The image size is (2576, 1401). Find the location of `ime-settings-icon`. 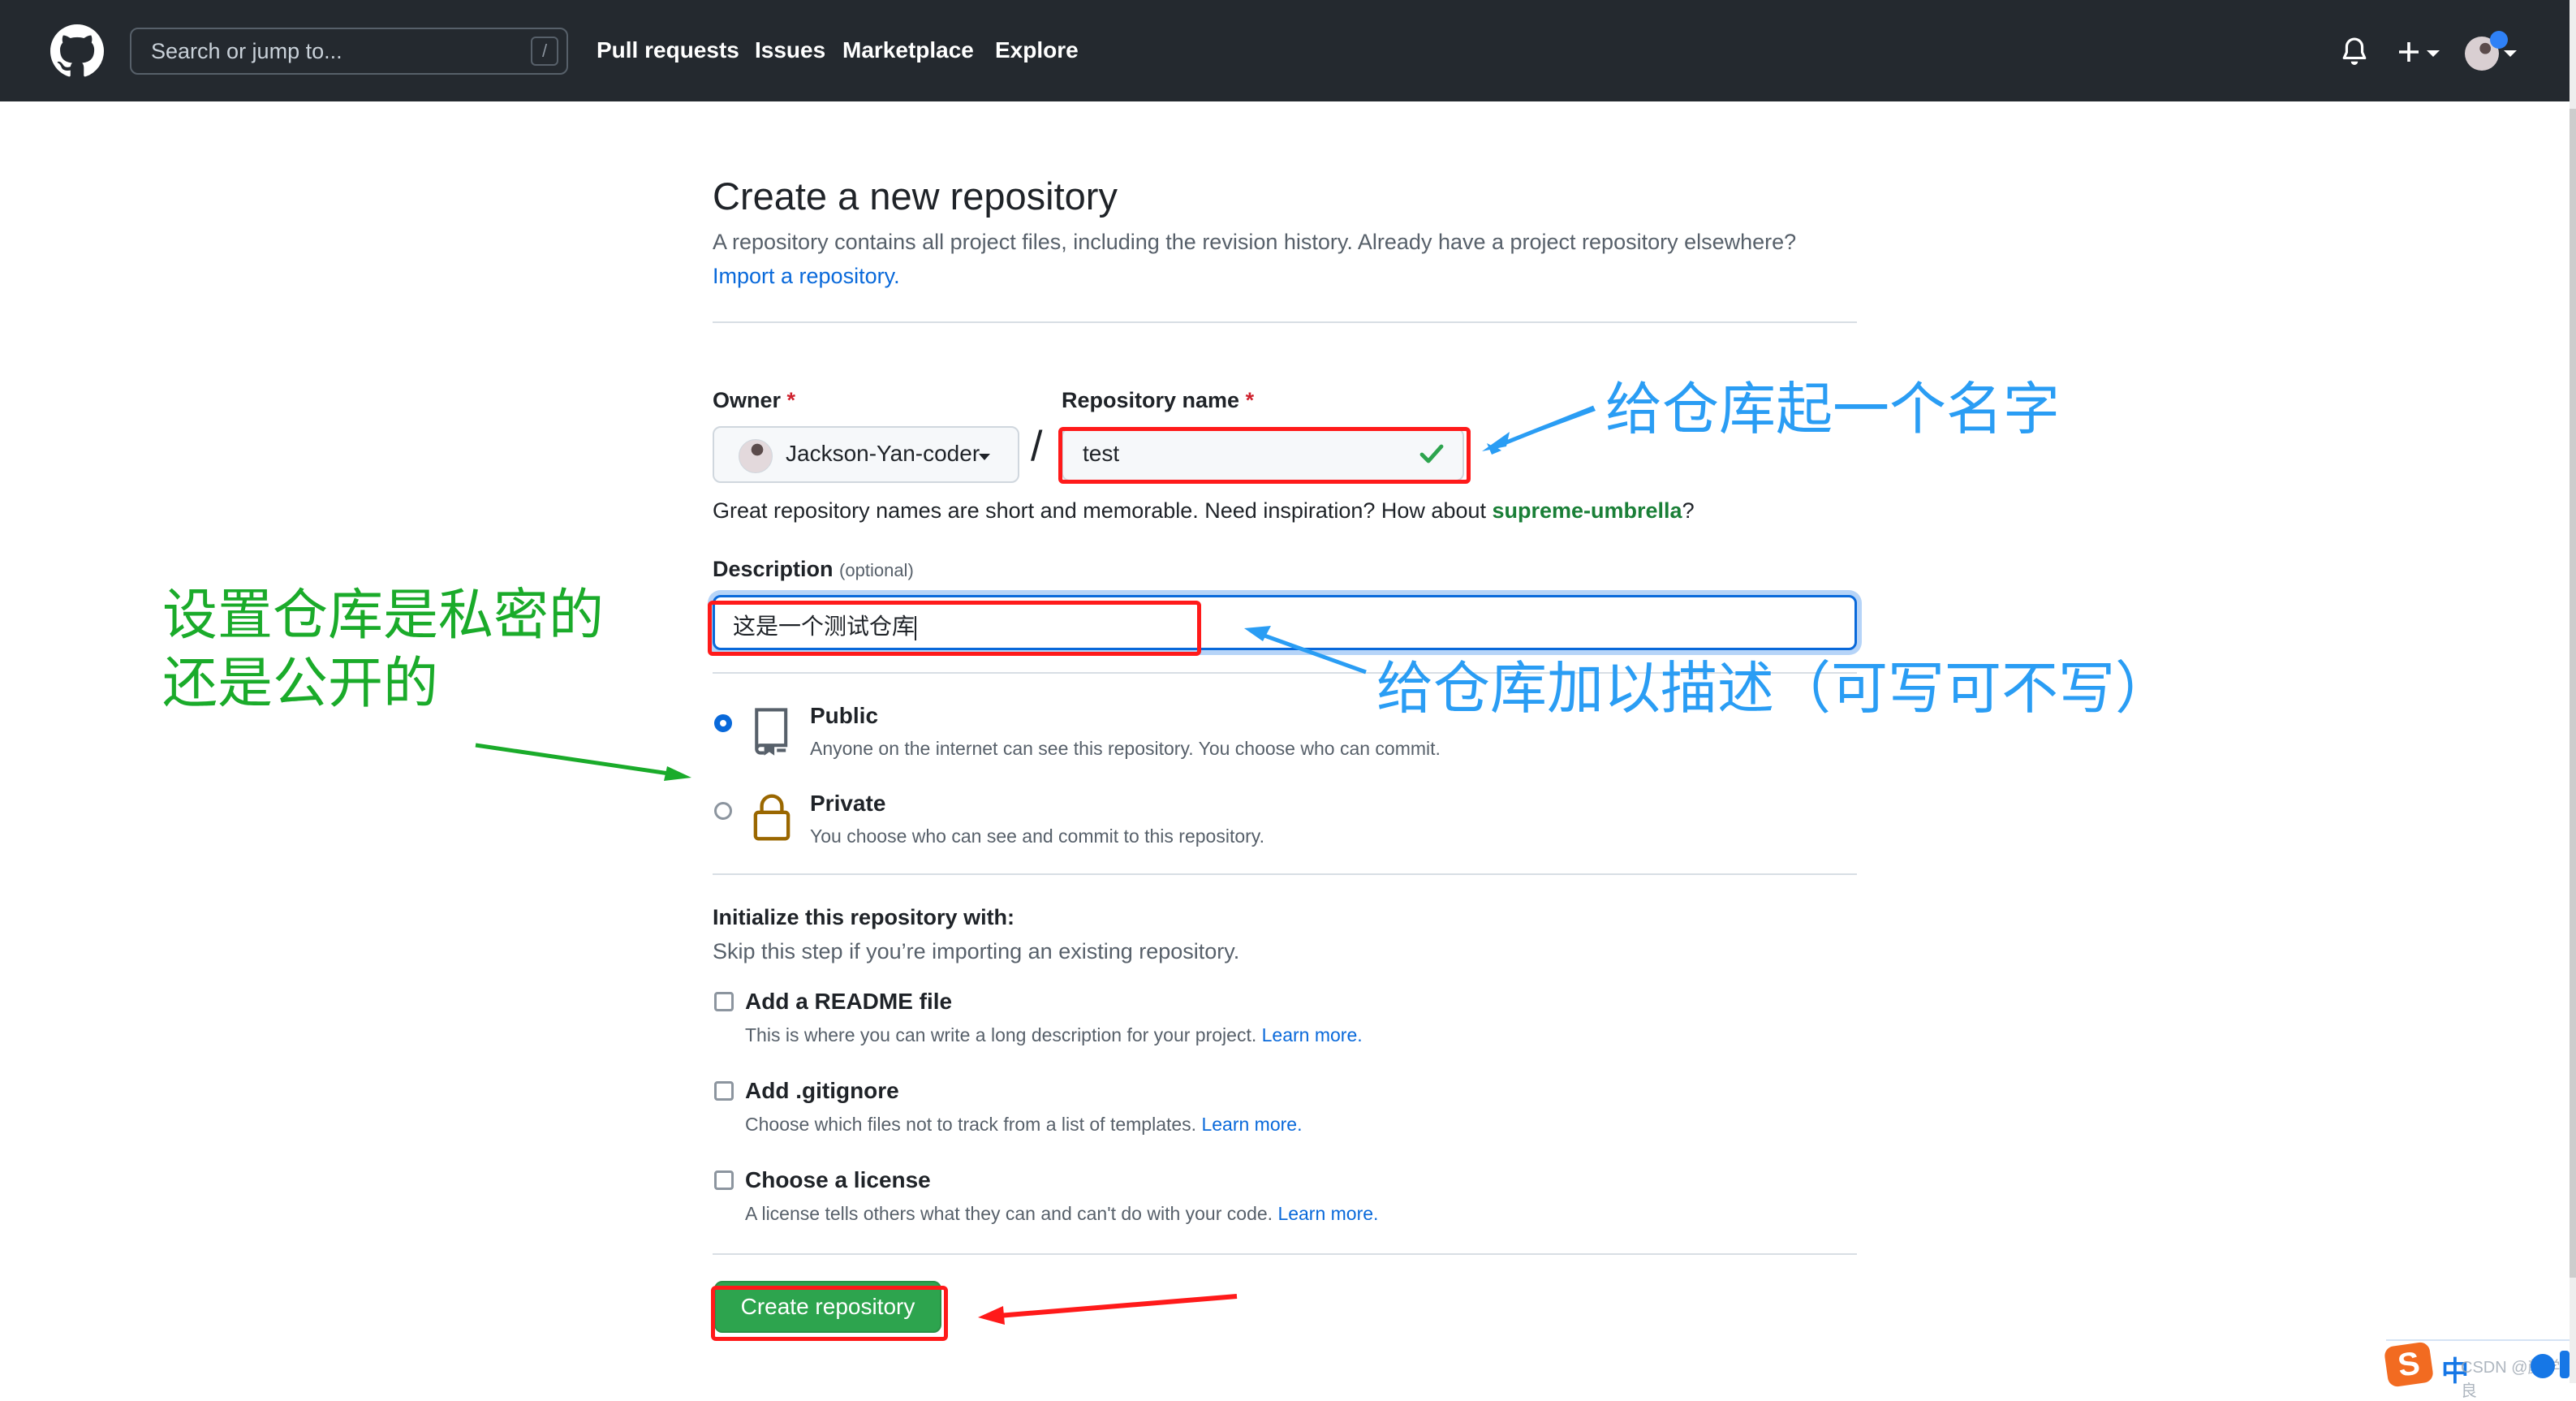

ime-settings-icon is located at coordinates (2543, 1366).